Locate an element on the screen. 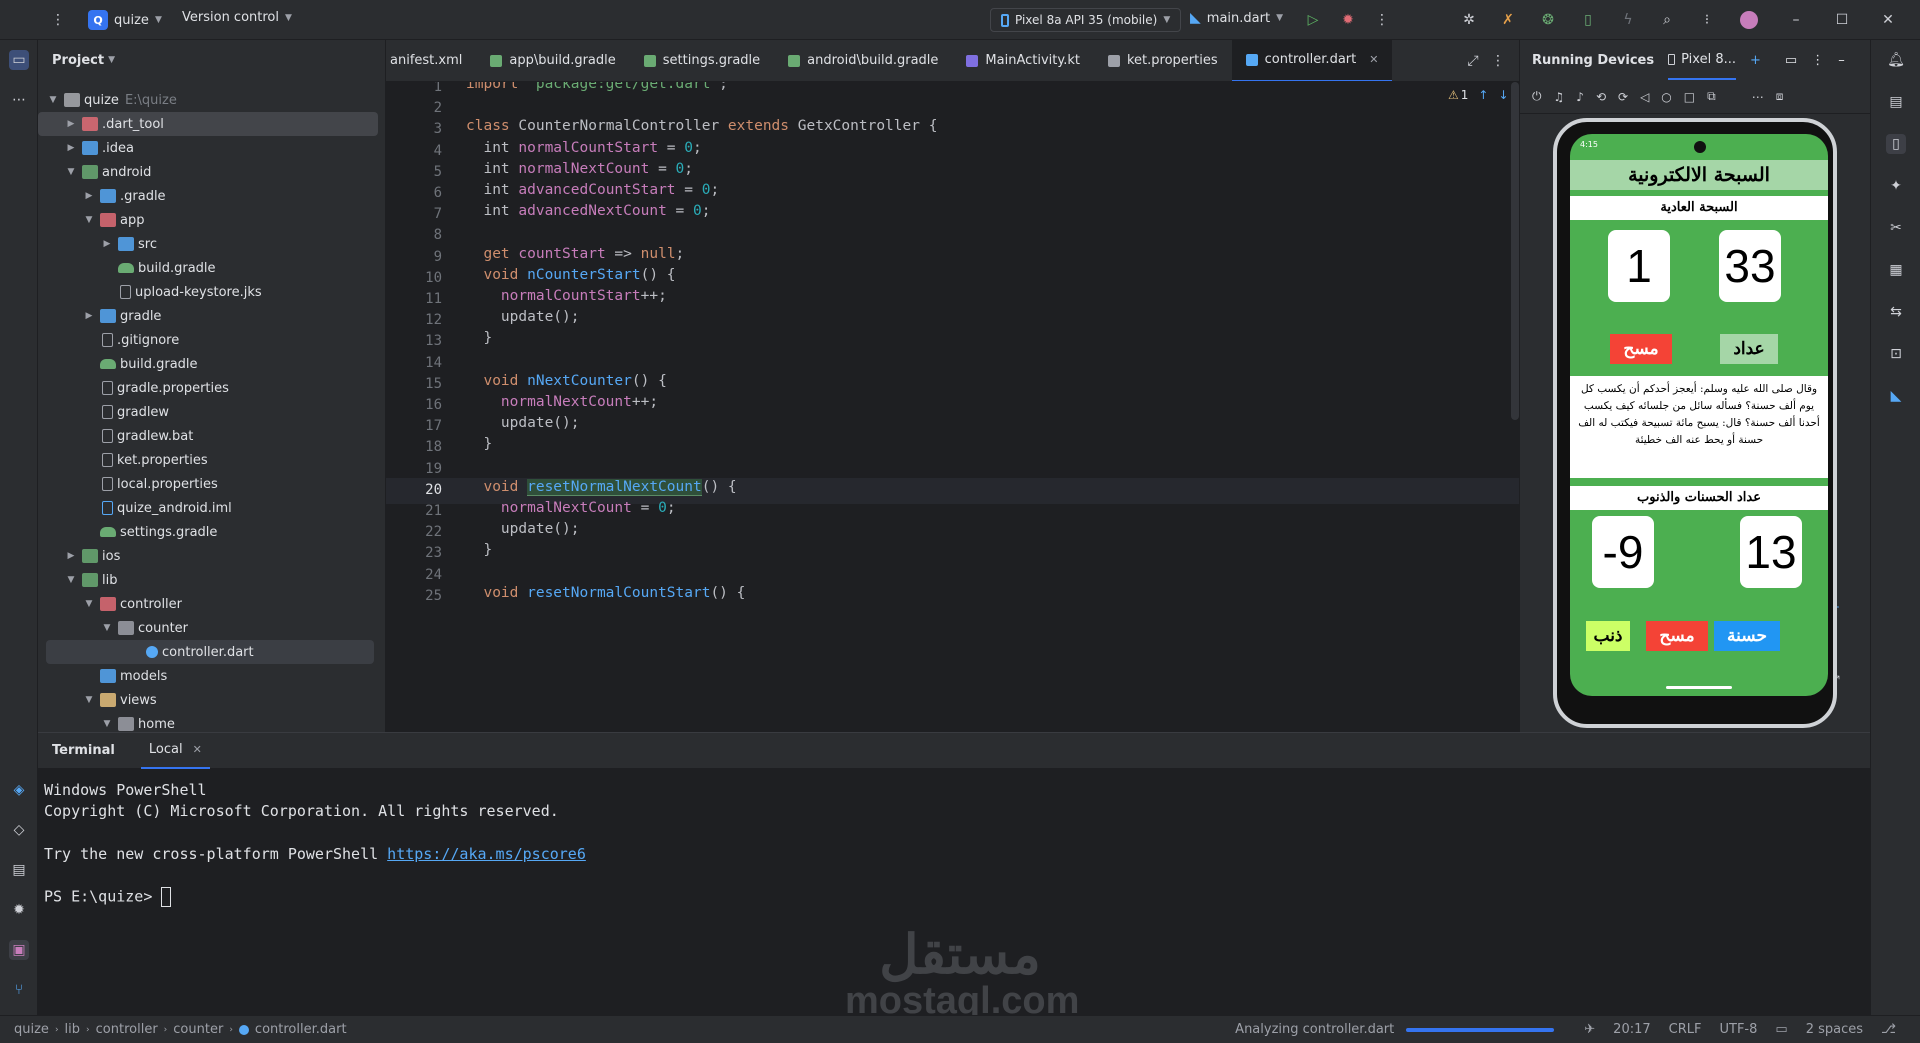 Image resolution: width=1920 pixels, height=1043 pixels. logcat-icon: ▤ is located at coordinates (19, 870).